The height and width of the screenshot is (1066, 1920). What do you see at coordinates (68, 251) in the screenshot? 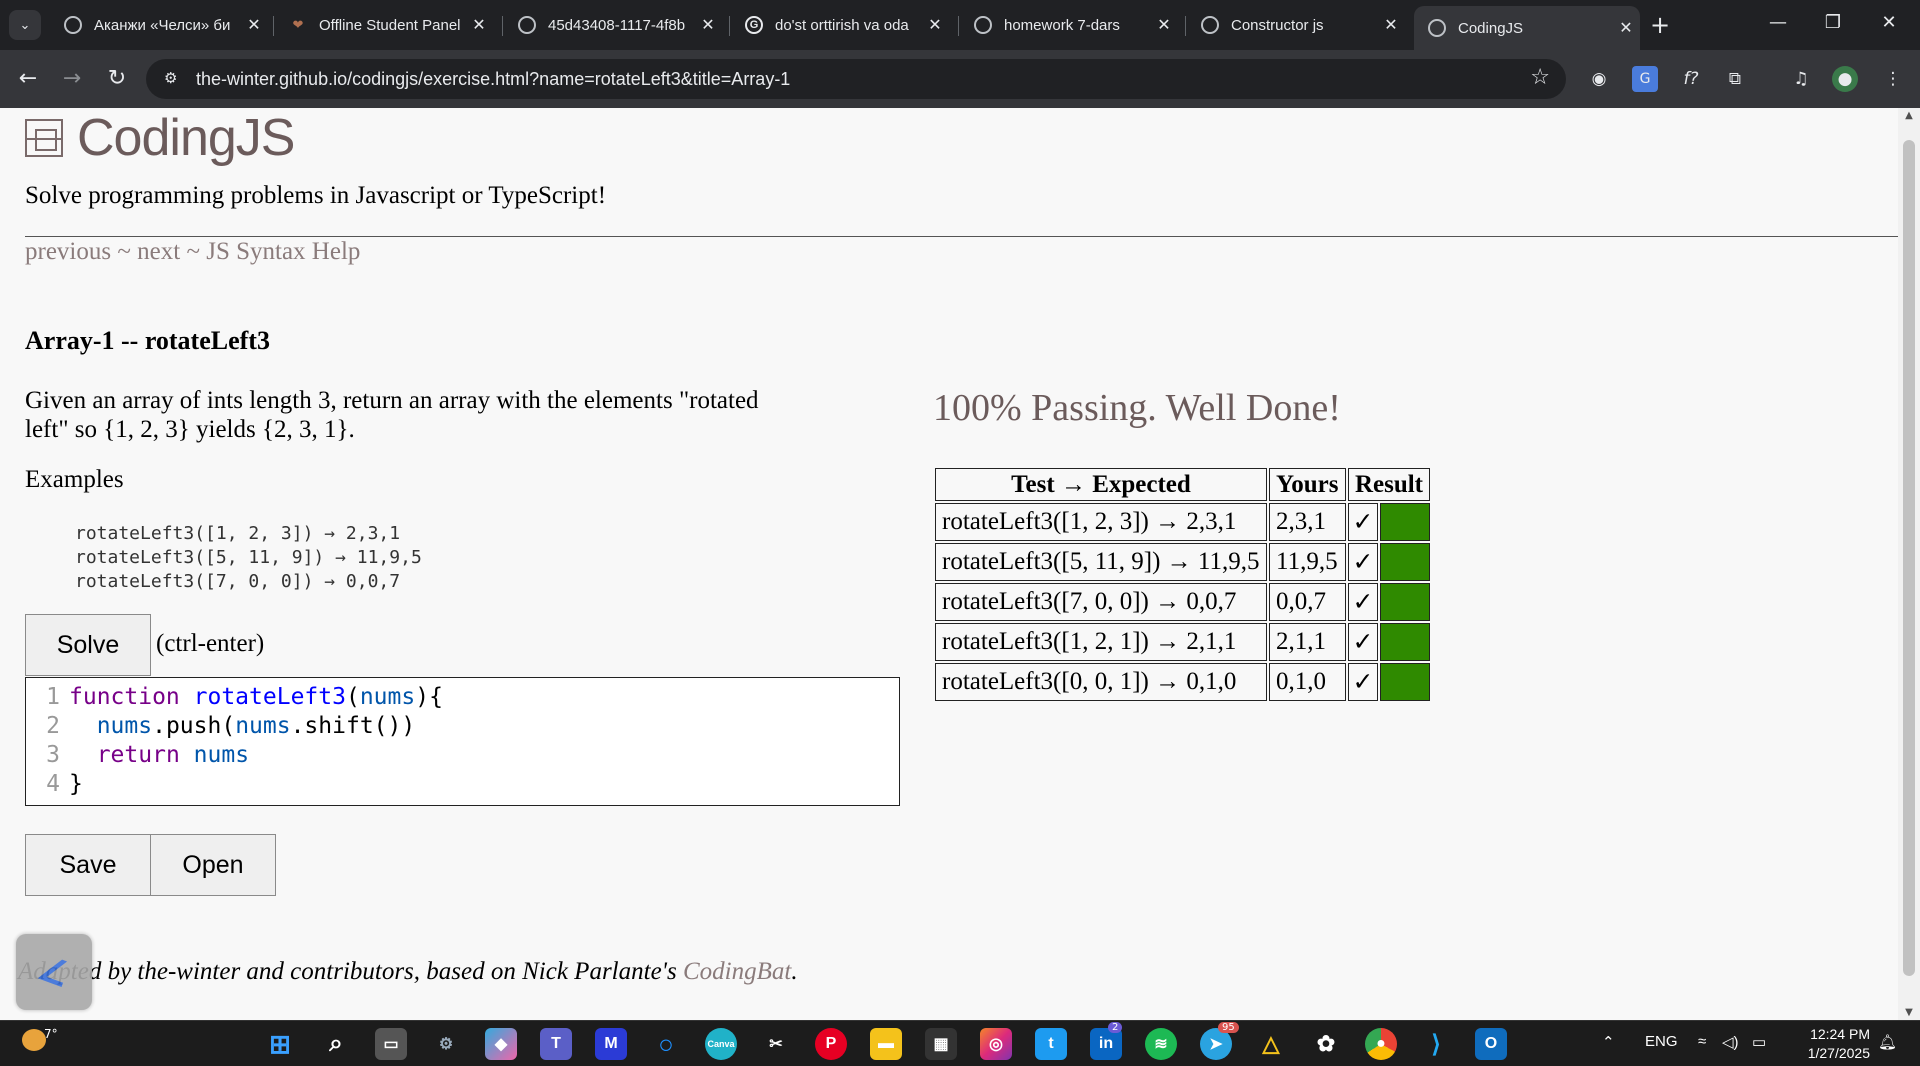
I see `previous-link: previous` at bounding box center [68, 251].